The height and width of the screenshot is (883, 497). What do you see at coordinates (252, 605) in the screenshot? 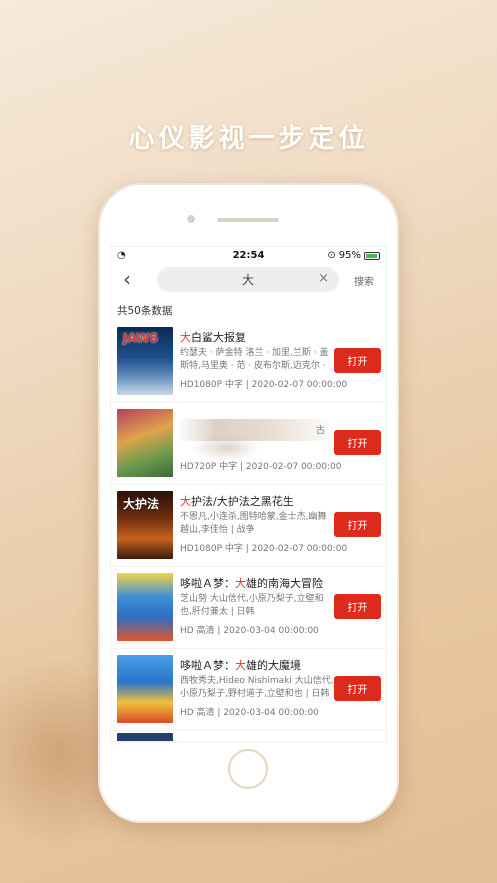
I see `item-cast: 芝山努 大山信代,小原乃梨子,立壁和也,肝付兼太 | 日韩` at bounding box center [252, 605].